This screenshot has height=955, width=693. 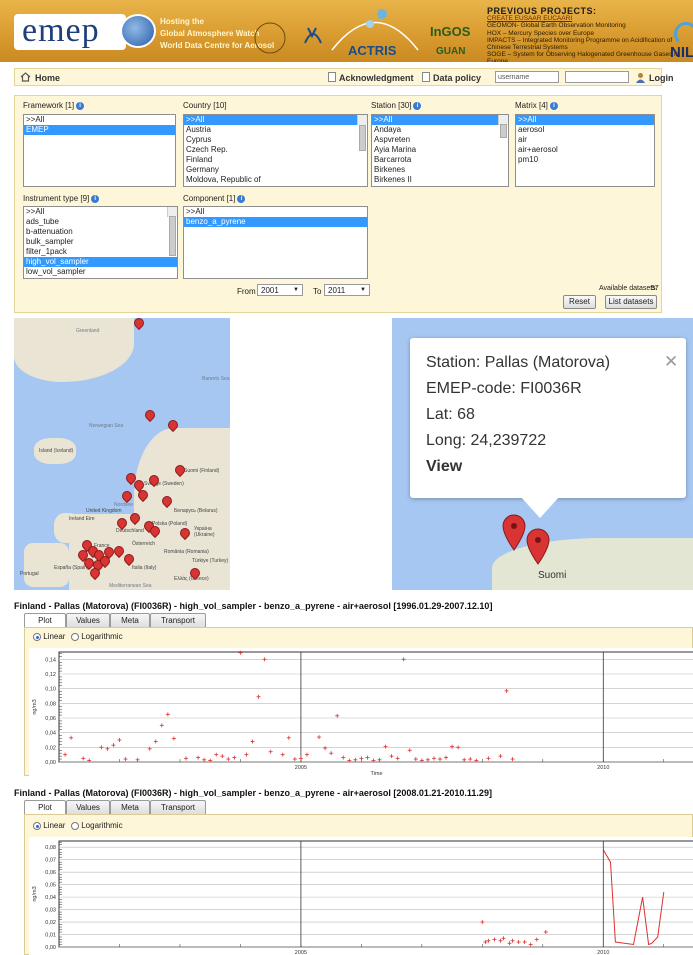 What do you see at coordinates (347, 290) in the screenshot?
I see `to-year-select: 2011 ▼` at bounding box center [347, 290].